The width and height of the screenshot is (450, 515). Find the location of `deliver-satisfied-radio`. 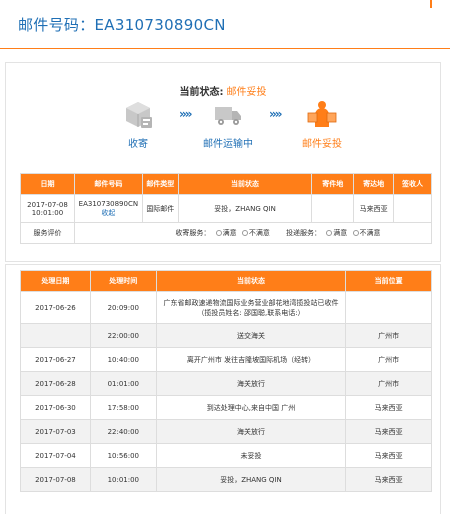

deliver-satisfied-radio is located at coordinates (329, 232).